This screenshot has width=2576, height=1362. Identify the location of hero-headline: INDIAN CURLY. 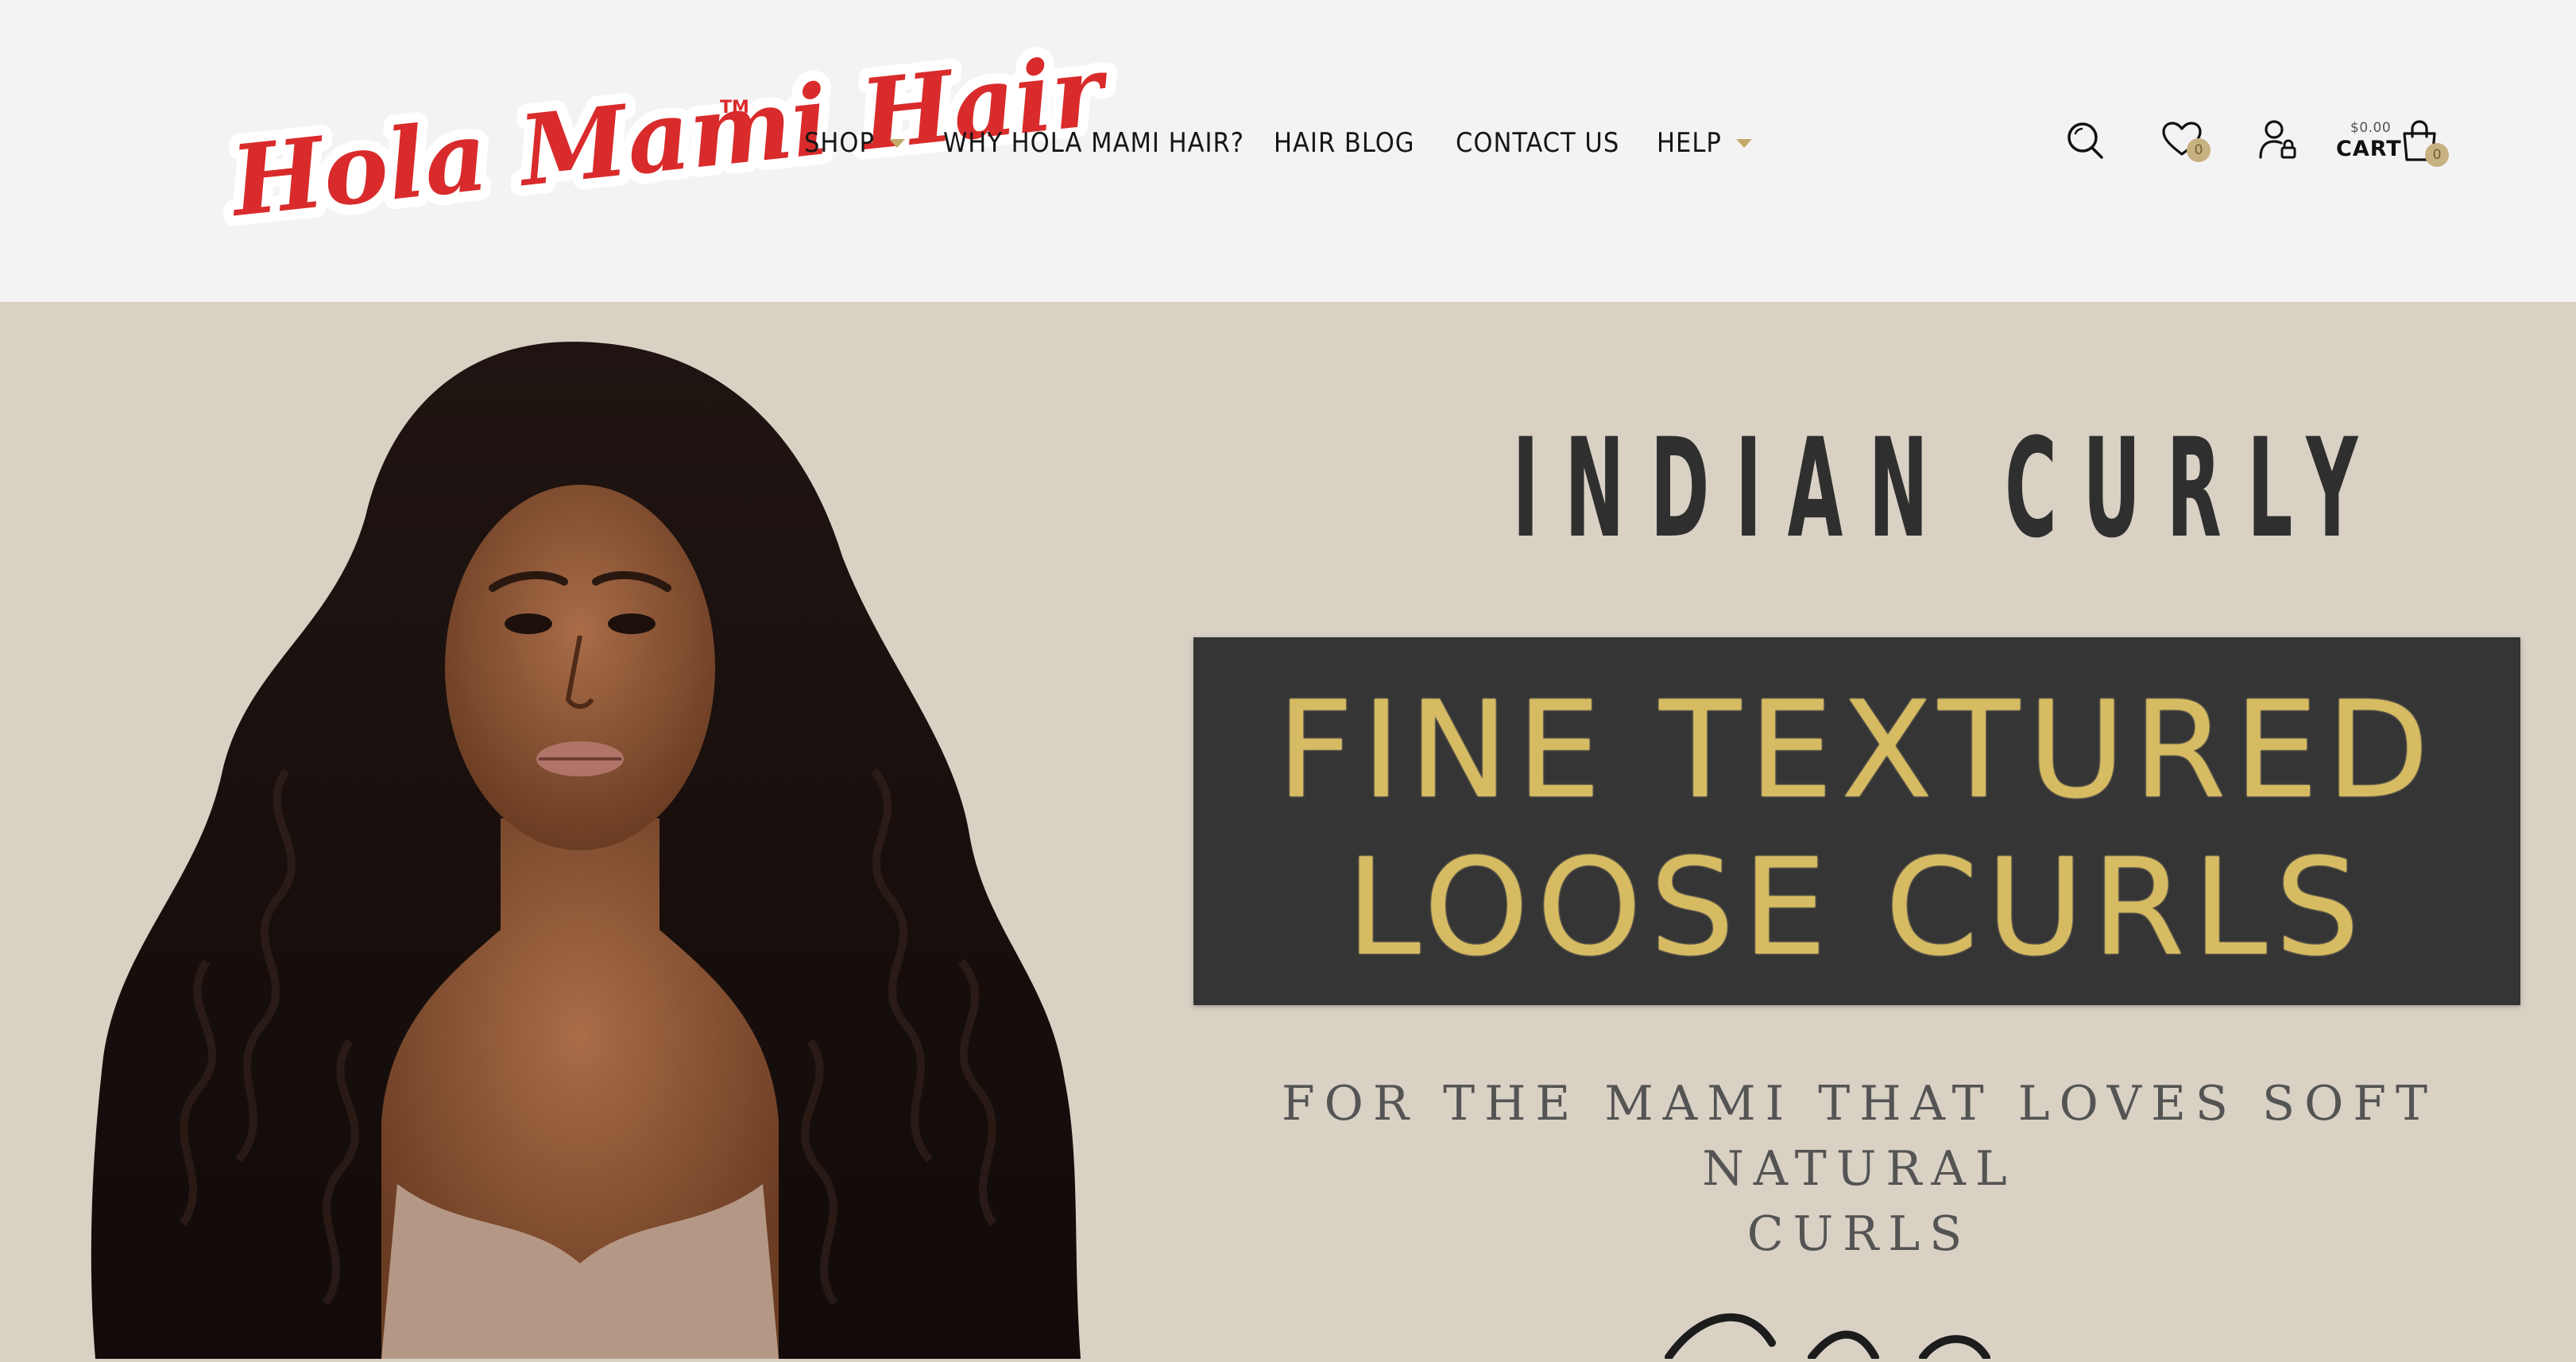
(1948, 488).